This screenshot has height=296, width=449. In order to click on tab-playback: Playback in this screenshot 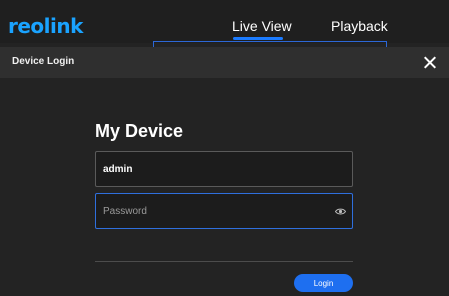, I will do `click(359, 26)`.